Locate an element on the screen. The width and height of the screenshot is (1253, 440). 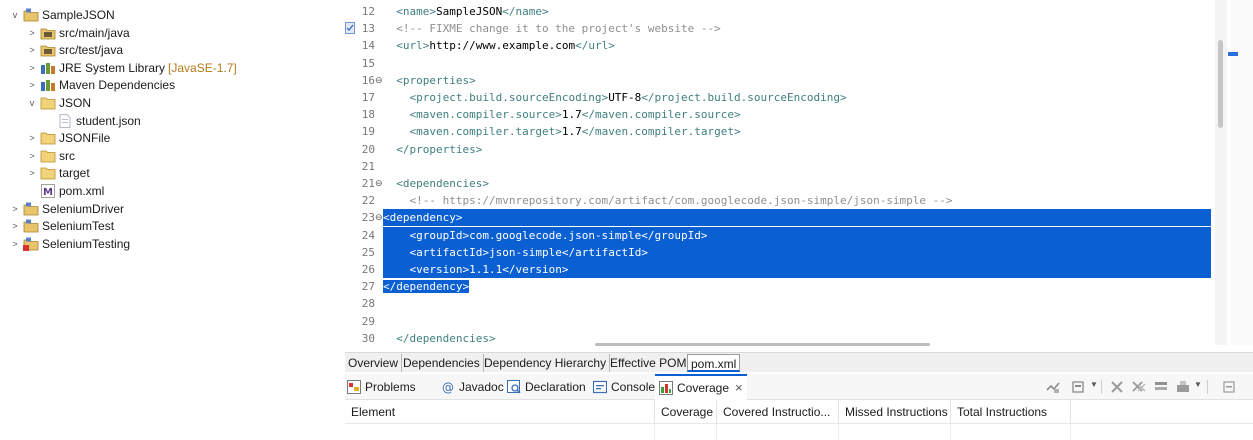
line-number: 25 is located at coordinates (368, 252).